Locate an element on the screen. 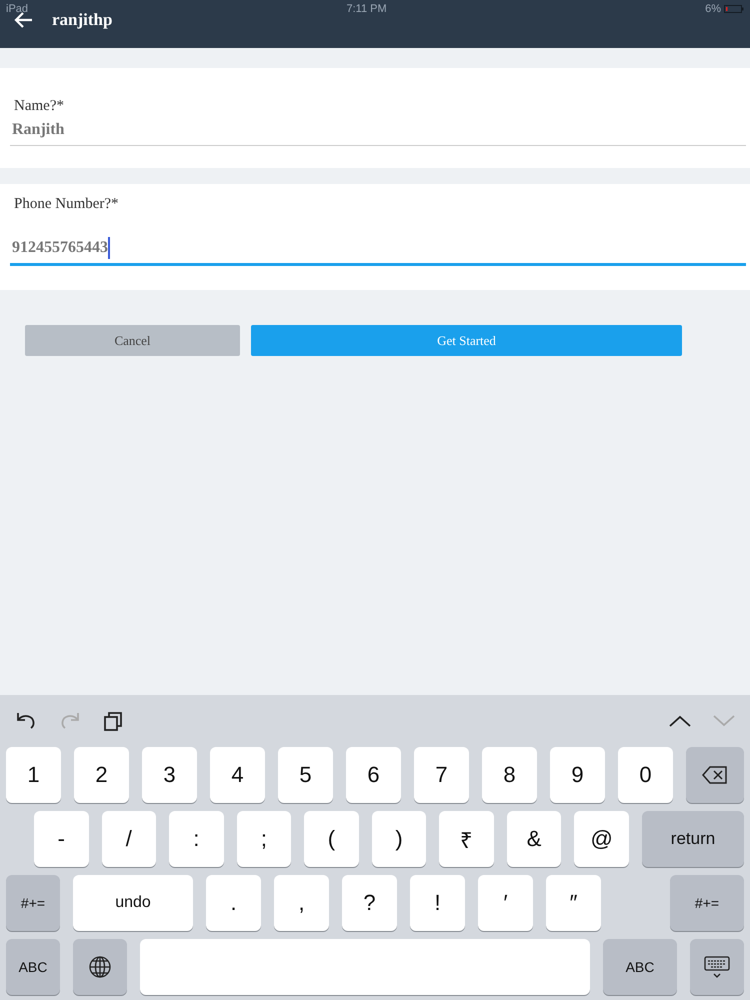 This screenshot has height=1000, width=750. undo-key: undo is located at coordinates (133, 903).